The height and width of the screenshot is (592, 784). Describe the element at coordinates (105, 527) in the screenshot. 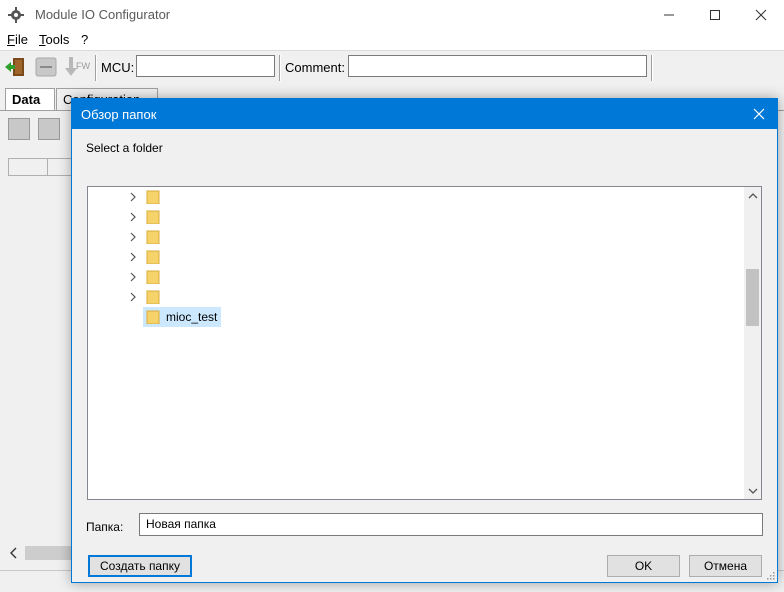

I see `folder-name-label: Папка:` at that location.